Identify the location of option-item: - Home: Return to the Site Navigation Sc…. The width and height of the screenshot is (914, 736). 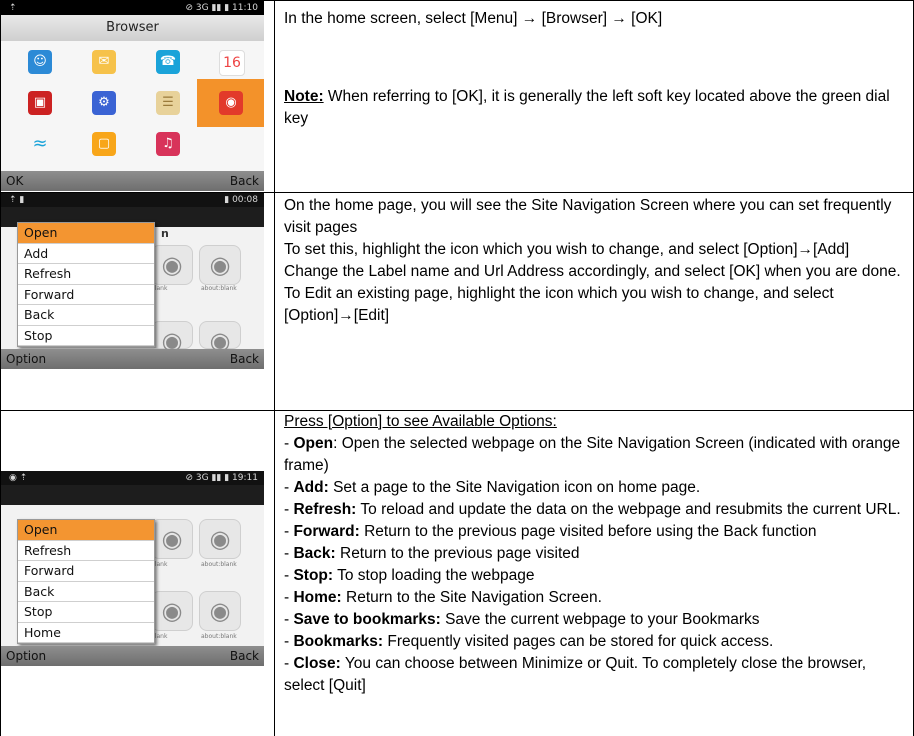
(443, 597).